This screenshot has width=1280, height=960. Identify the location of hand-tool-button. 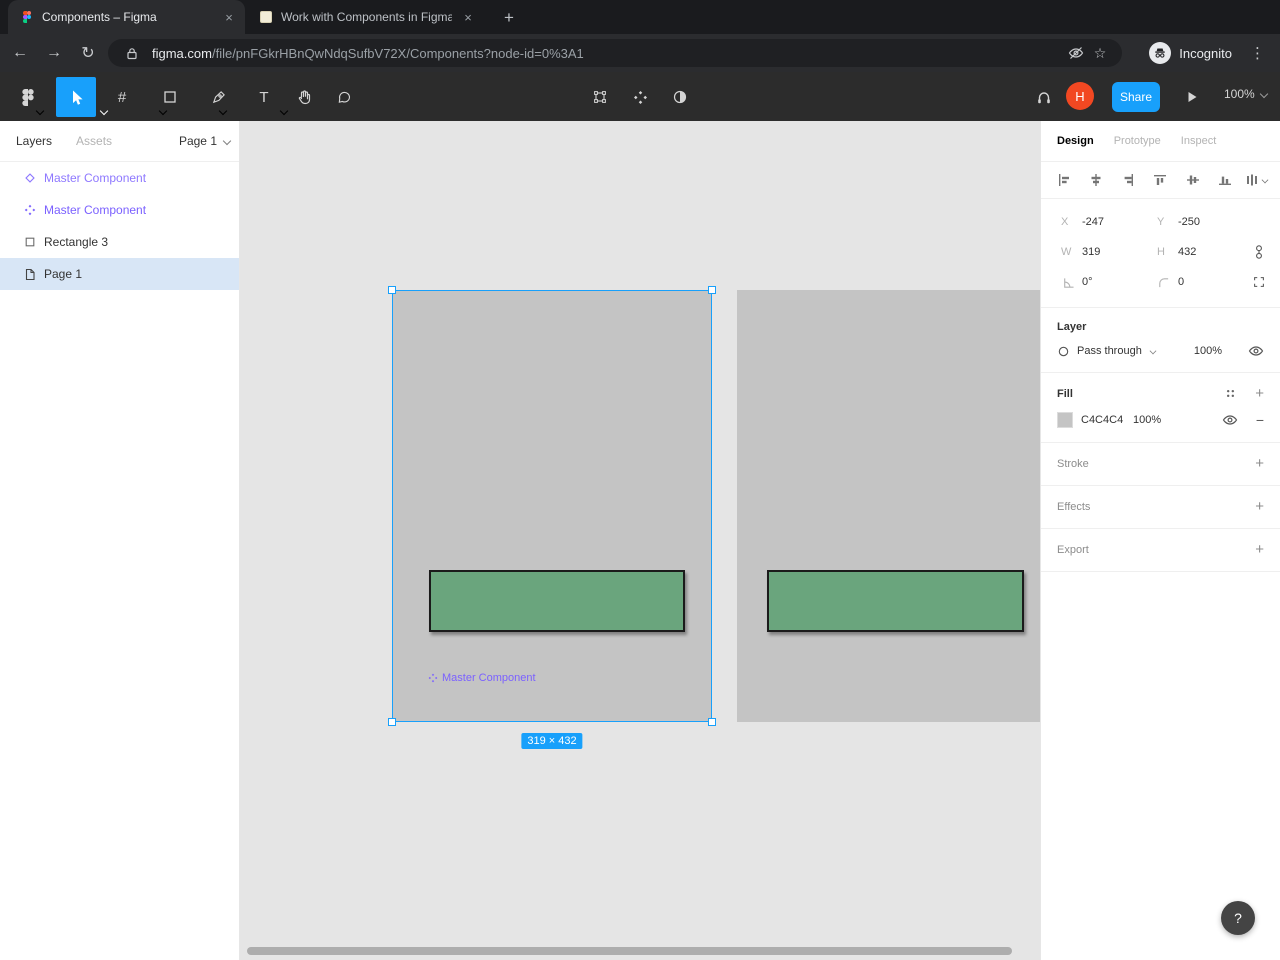
(304, 97).